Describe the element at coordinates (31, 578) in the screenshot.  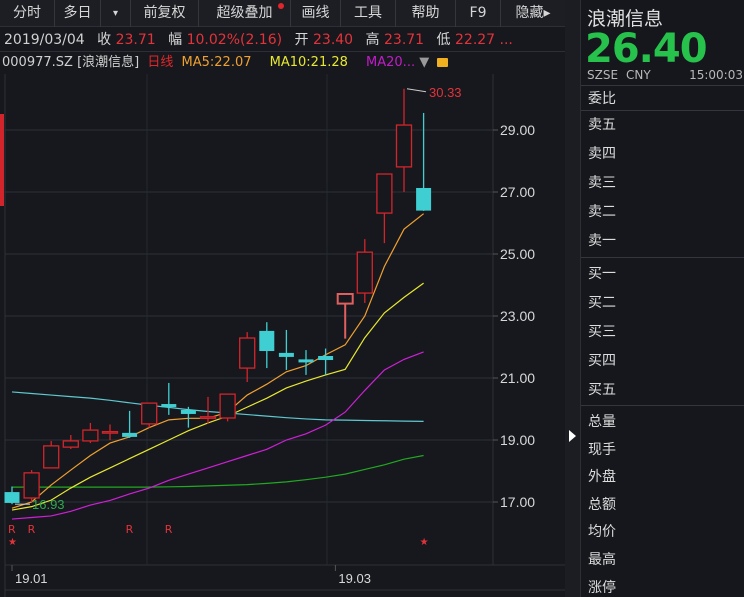
I see `x-tick-label: 19.01` at that location.